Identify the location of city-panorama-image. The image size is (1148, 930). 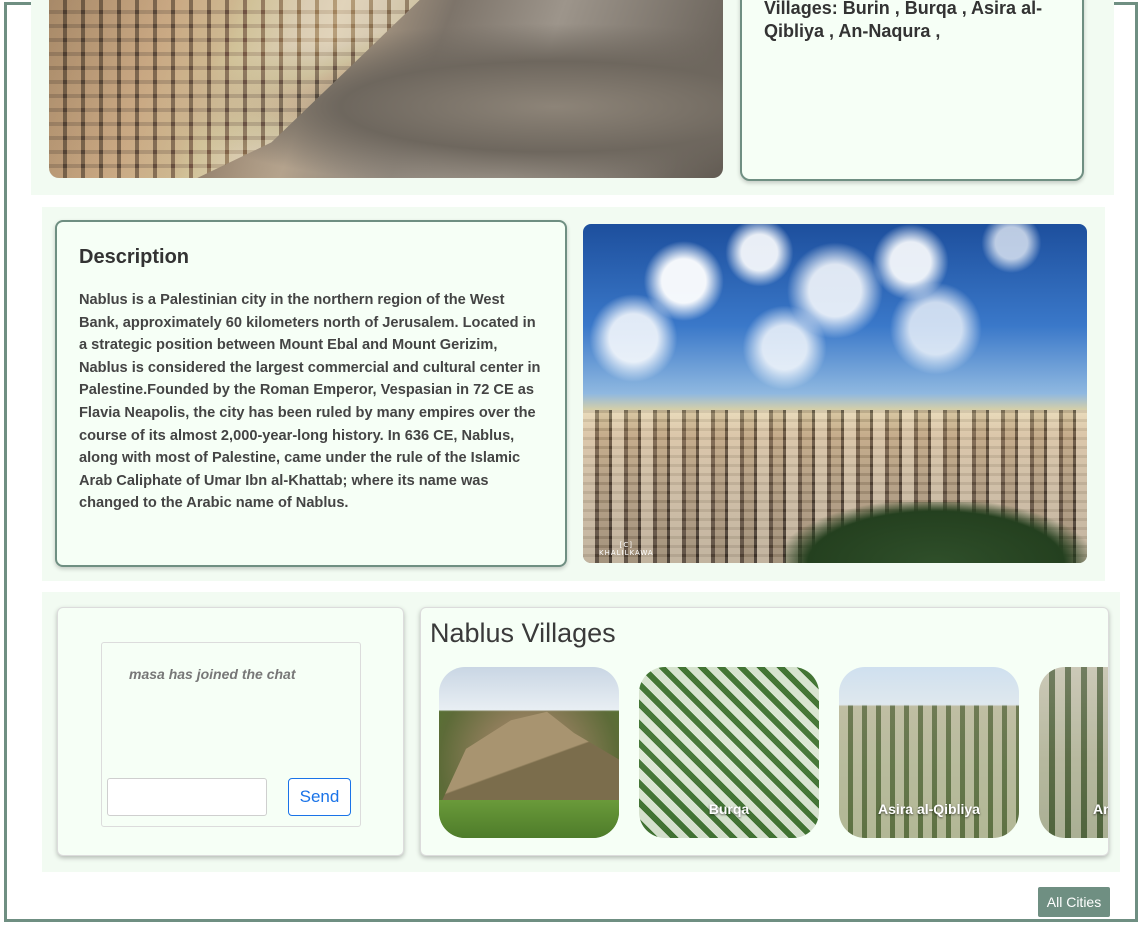
(386, 89).